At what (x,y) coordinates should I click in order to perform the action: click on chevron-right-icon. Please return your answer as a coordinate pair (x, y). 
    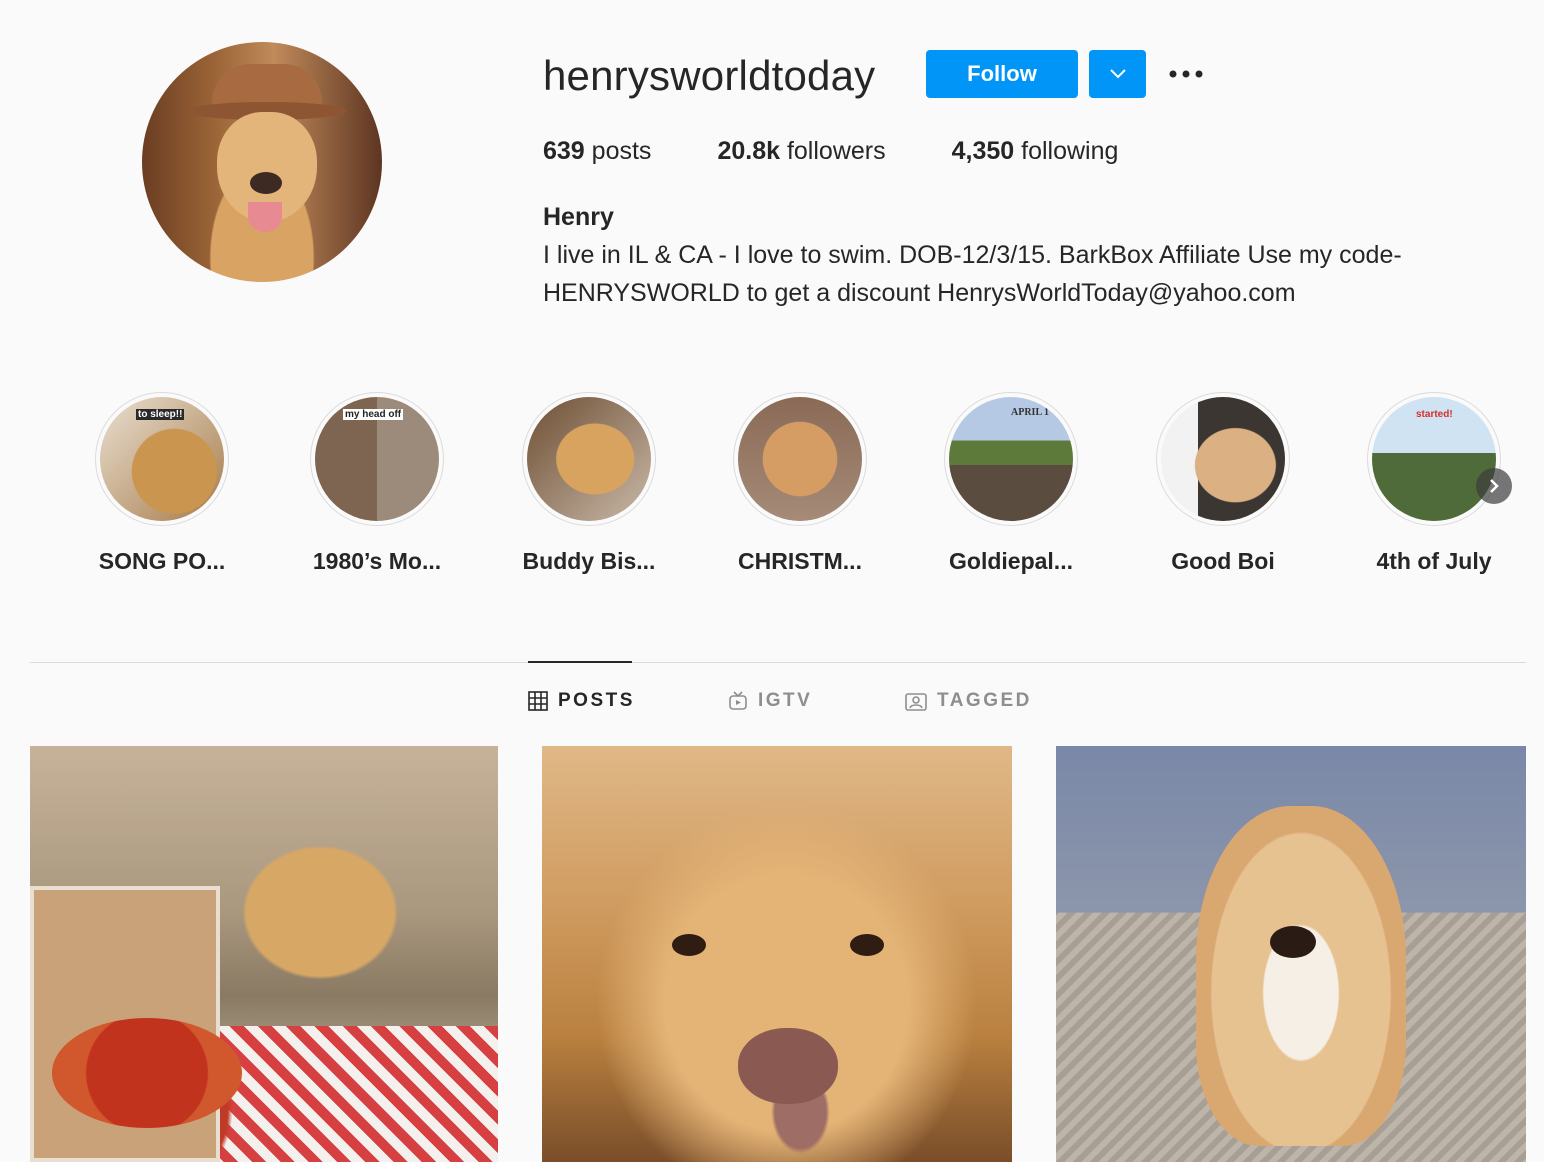
    Looking at the image, I should click on (1494, 486).